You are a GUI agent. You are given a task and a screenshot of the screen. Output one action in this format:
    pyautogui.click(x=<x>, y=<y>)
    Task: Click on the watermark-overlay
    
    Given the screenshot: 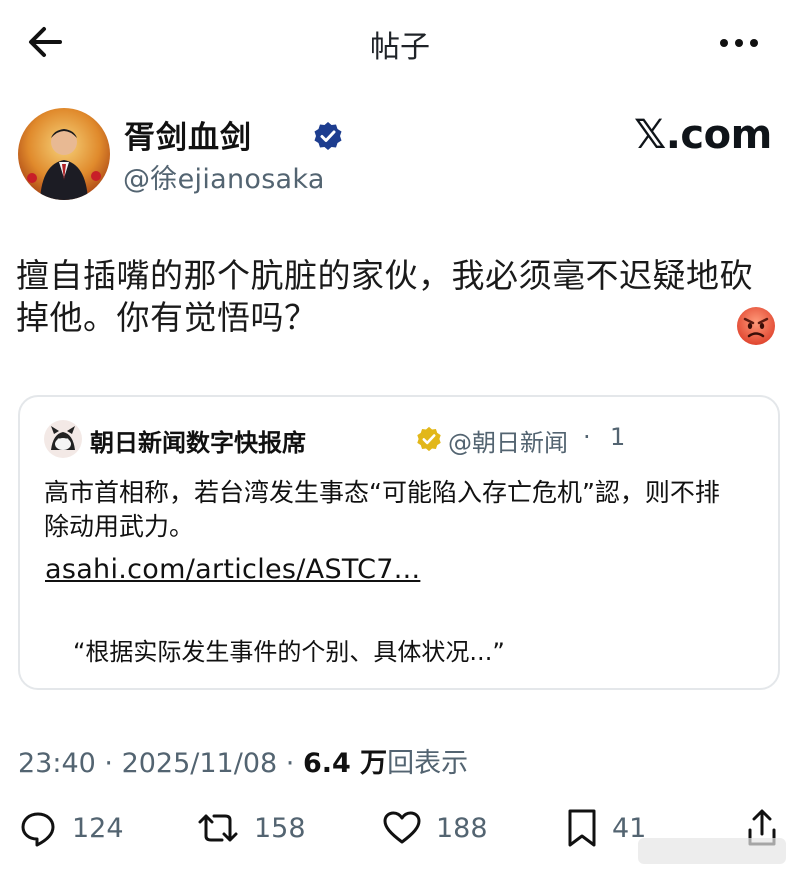 What is the action you would take?
    pyautogui.click(x=712, y=851)
    